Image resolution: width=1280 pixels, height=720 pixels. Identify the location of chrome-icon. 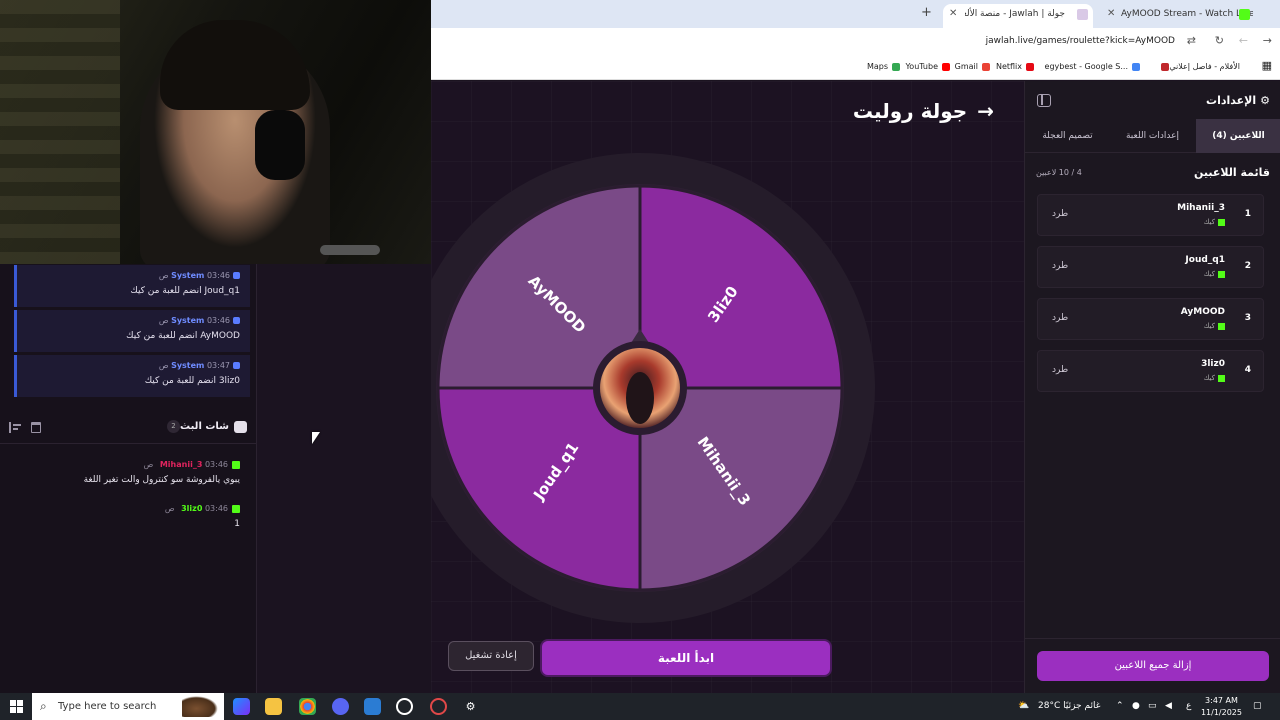
(307, 706).